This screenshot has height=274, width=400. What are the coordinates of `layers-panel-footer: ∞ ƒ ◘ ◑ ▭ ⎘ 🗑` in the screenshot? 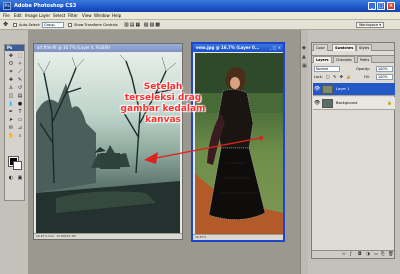 It's located at (353, 254).